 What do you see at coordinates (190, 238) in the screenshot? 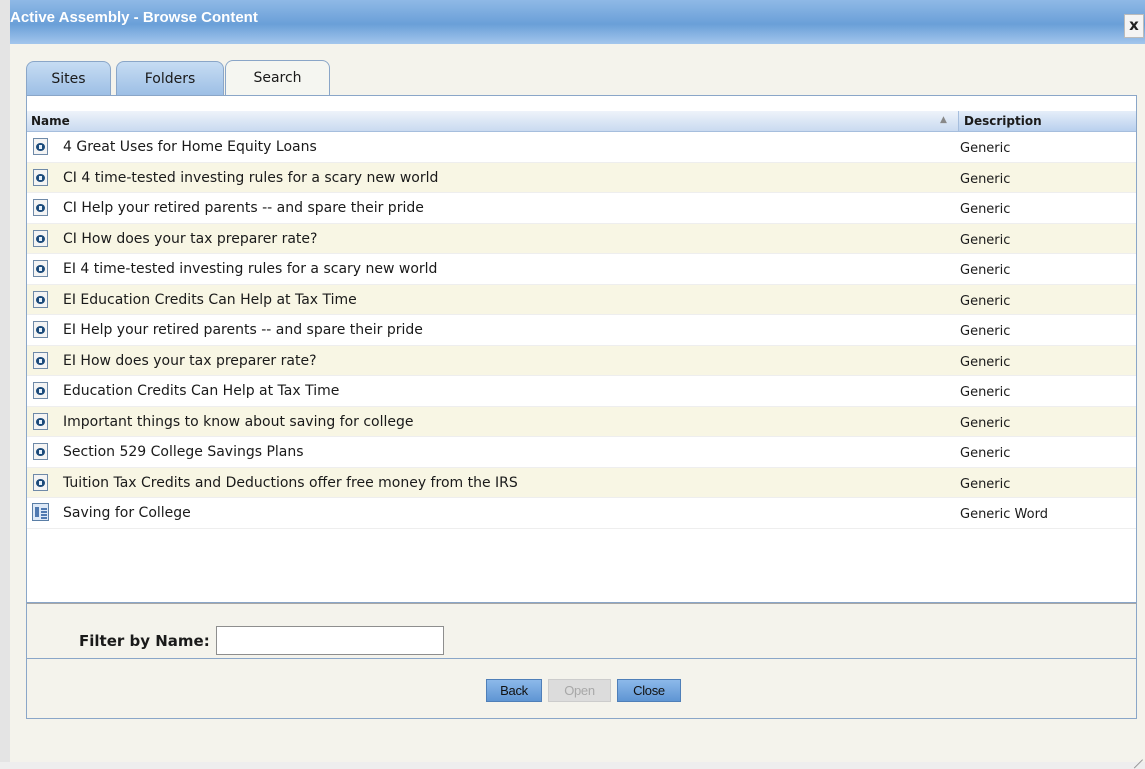
I see `row-name: CI How does your tax preparer rate?` at bounding box center [190, 238].